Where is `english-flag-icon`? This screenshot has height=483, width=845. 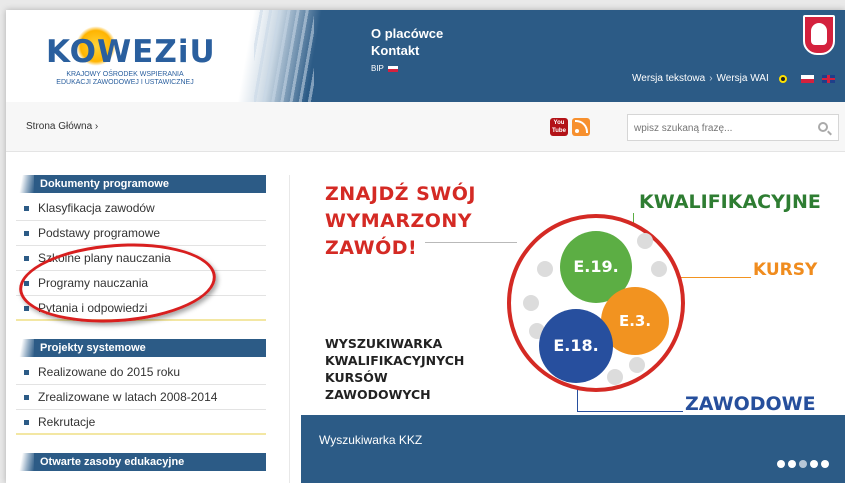 english-flag-icon is located at coordinates (828, 78).